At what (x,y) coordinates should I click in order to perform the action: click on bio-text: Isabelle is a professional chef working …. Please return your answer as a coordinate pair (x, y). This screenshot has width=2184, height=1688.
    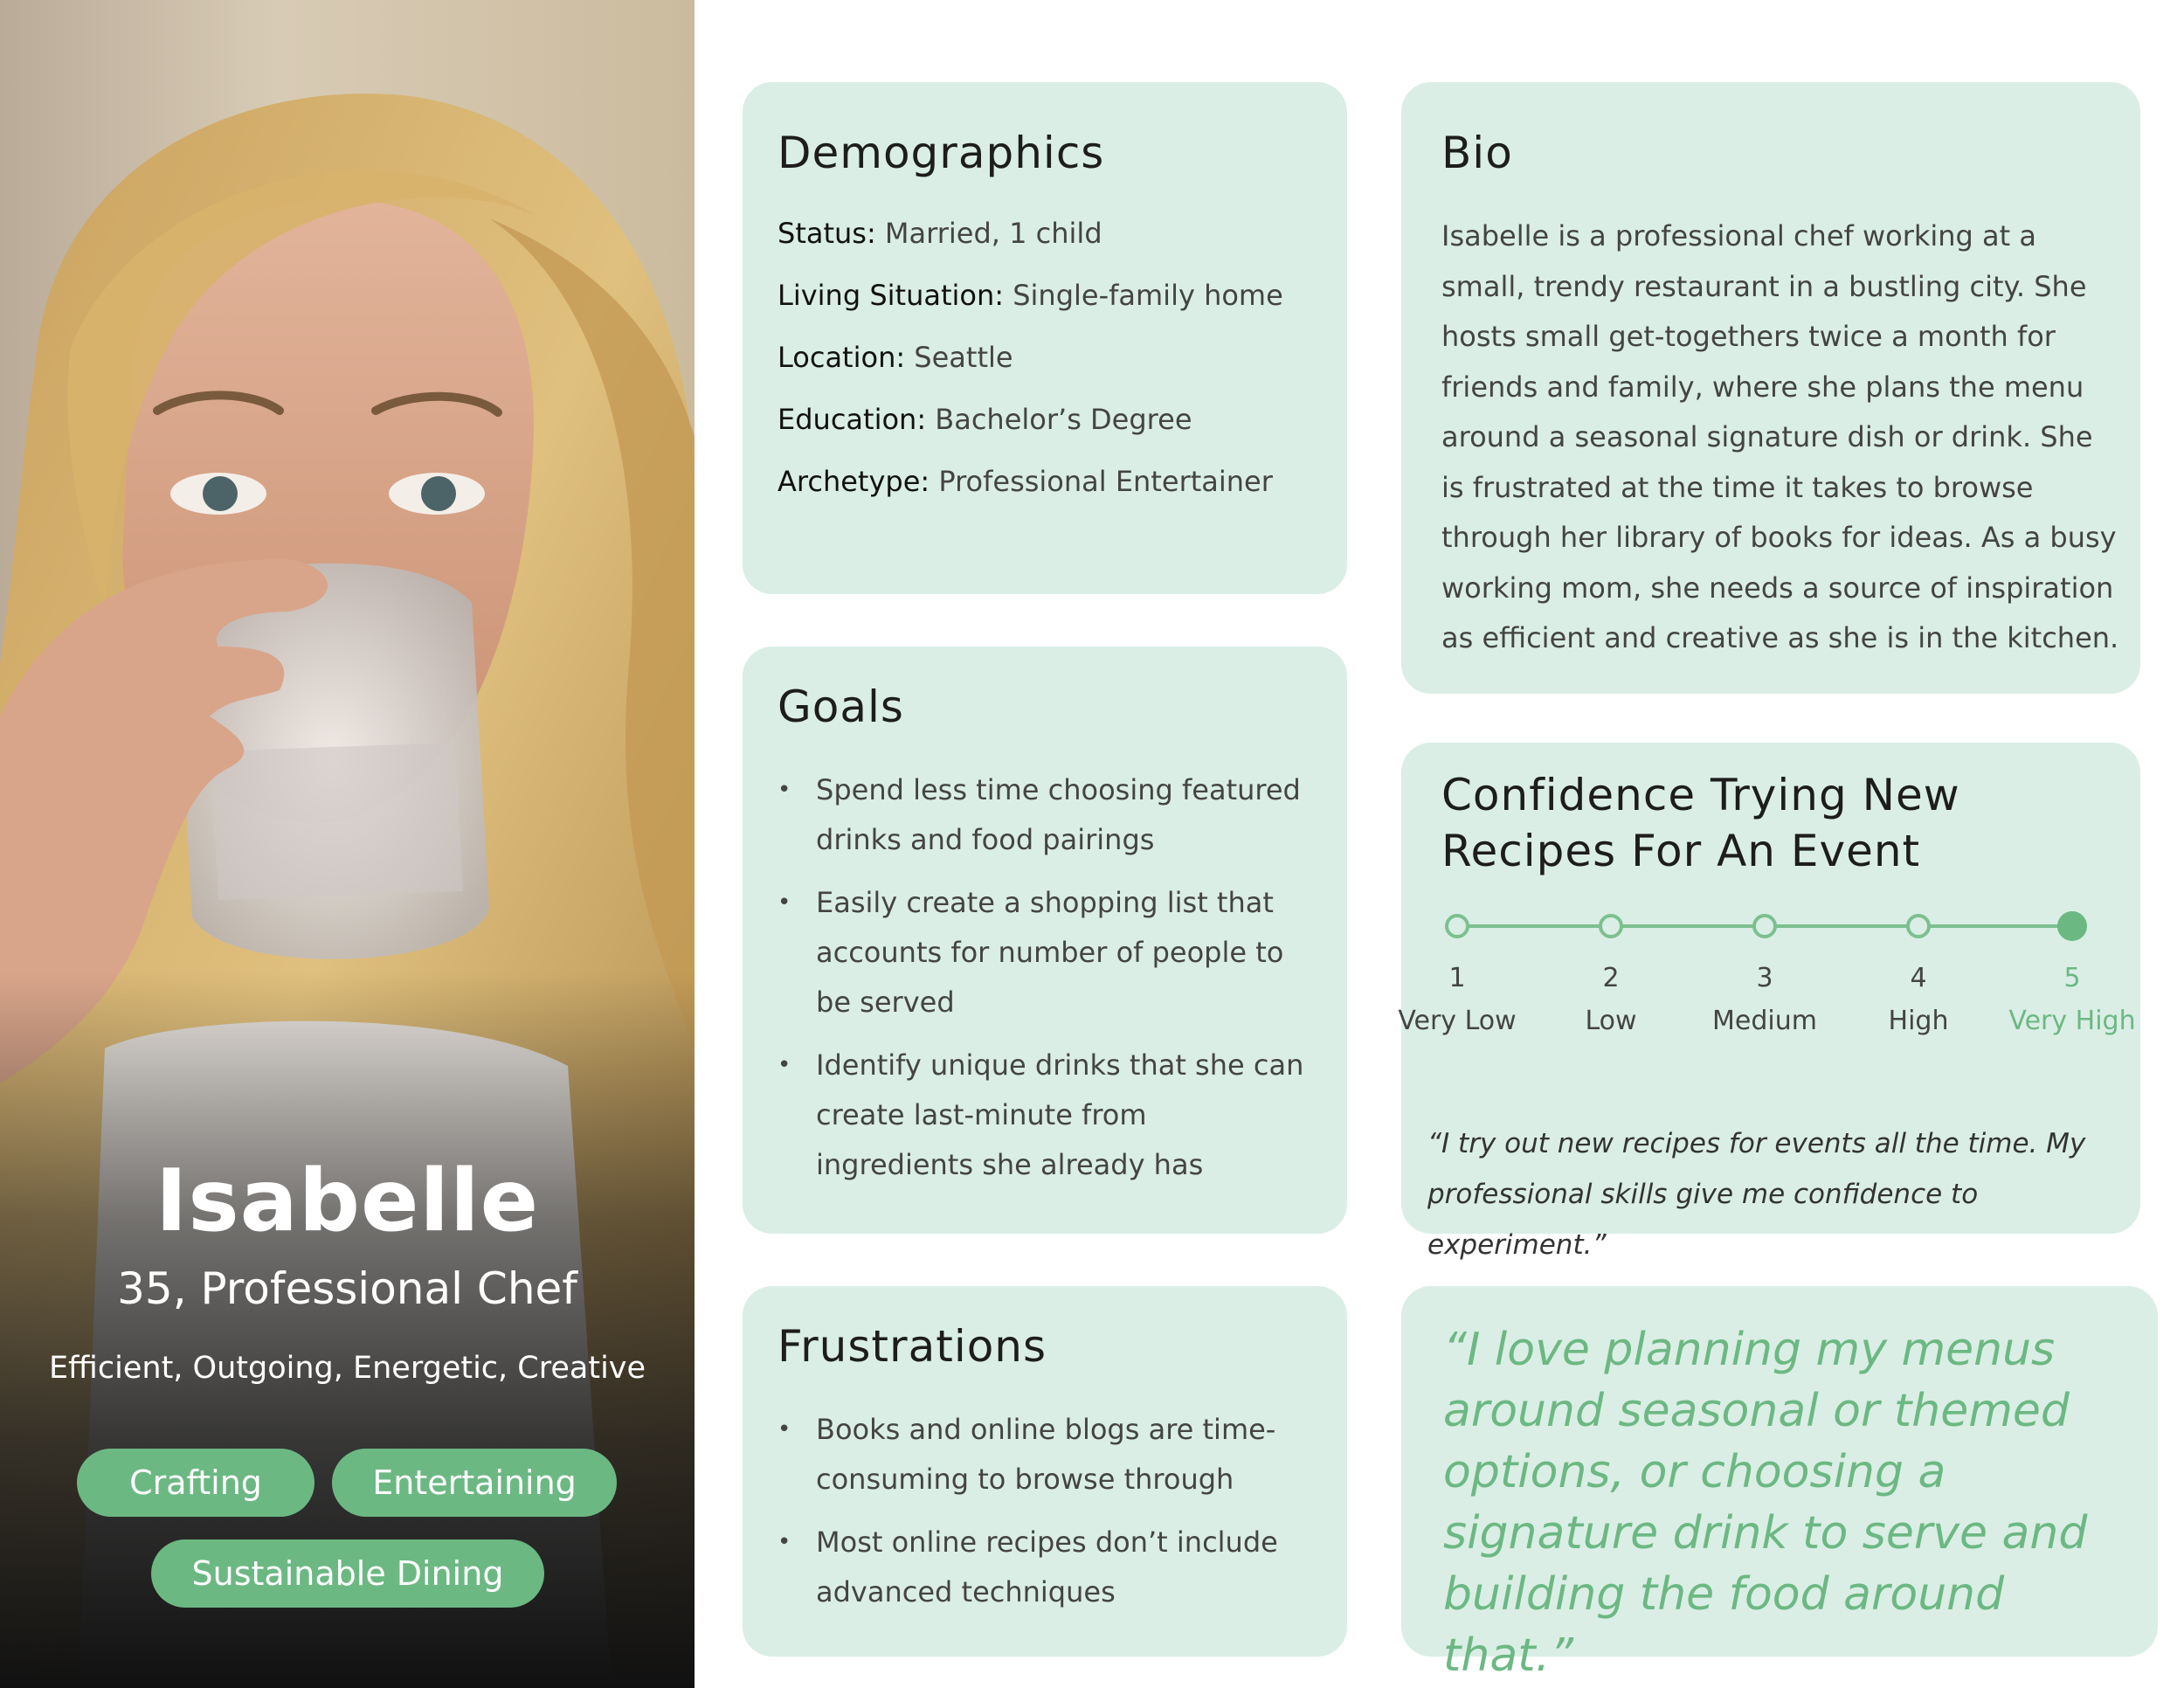
    Looking at the image, I should click on (1780, 436).